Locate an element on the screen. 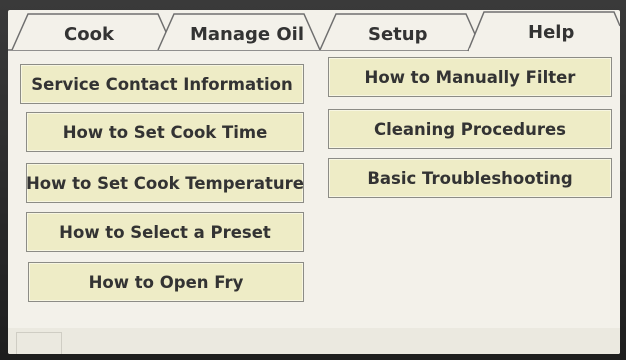 The height and width of the screenshot is (360, 626). tab-setup: Setup is located at coordinates (397, 34).